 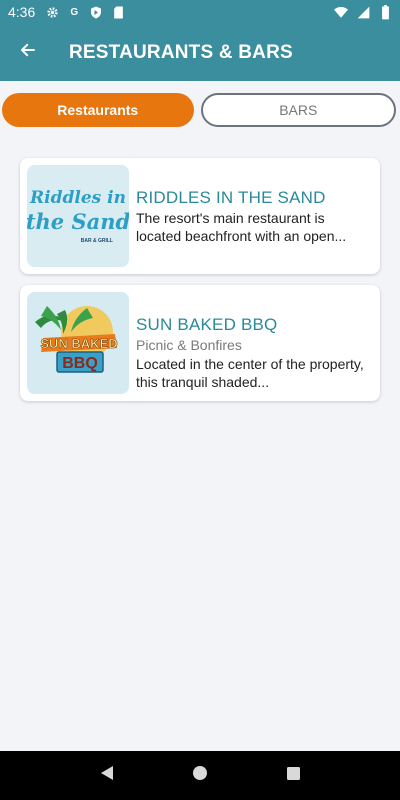 What do you see at coordinates (96, 12) in the screenshot?
I see `shield-icon` at bounding box center [96, 12].